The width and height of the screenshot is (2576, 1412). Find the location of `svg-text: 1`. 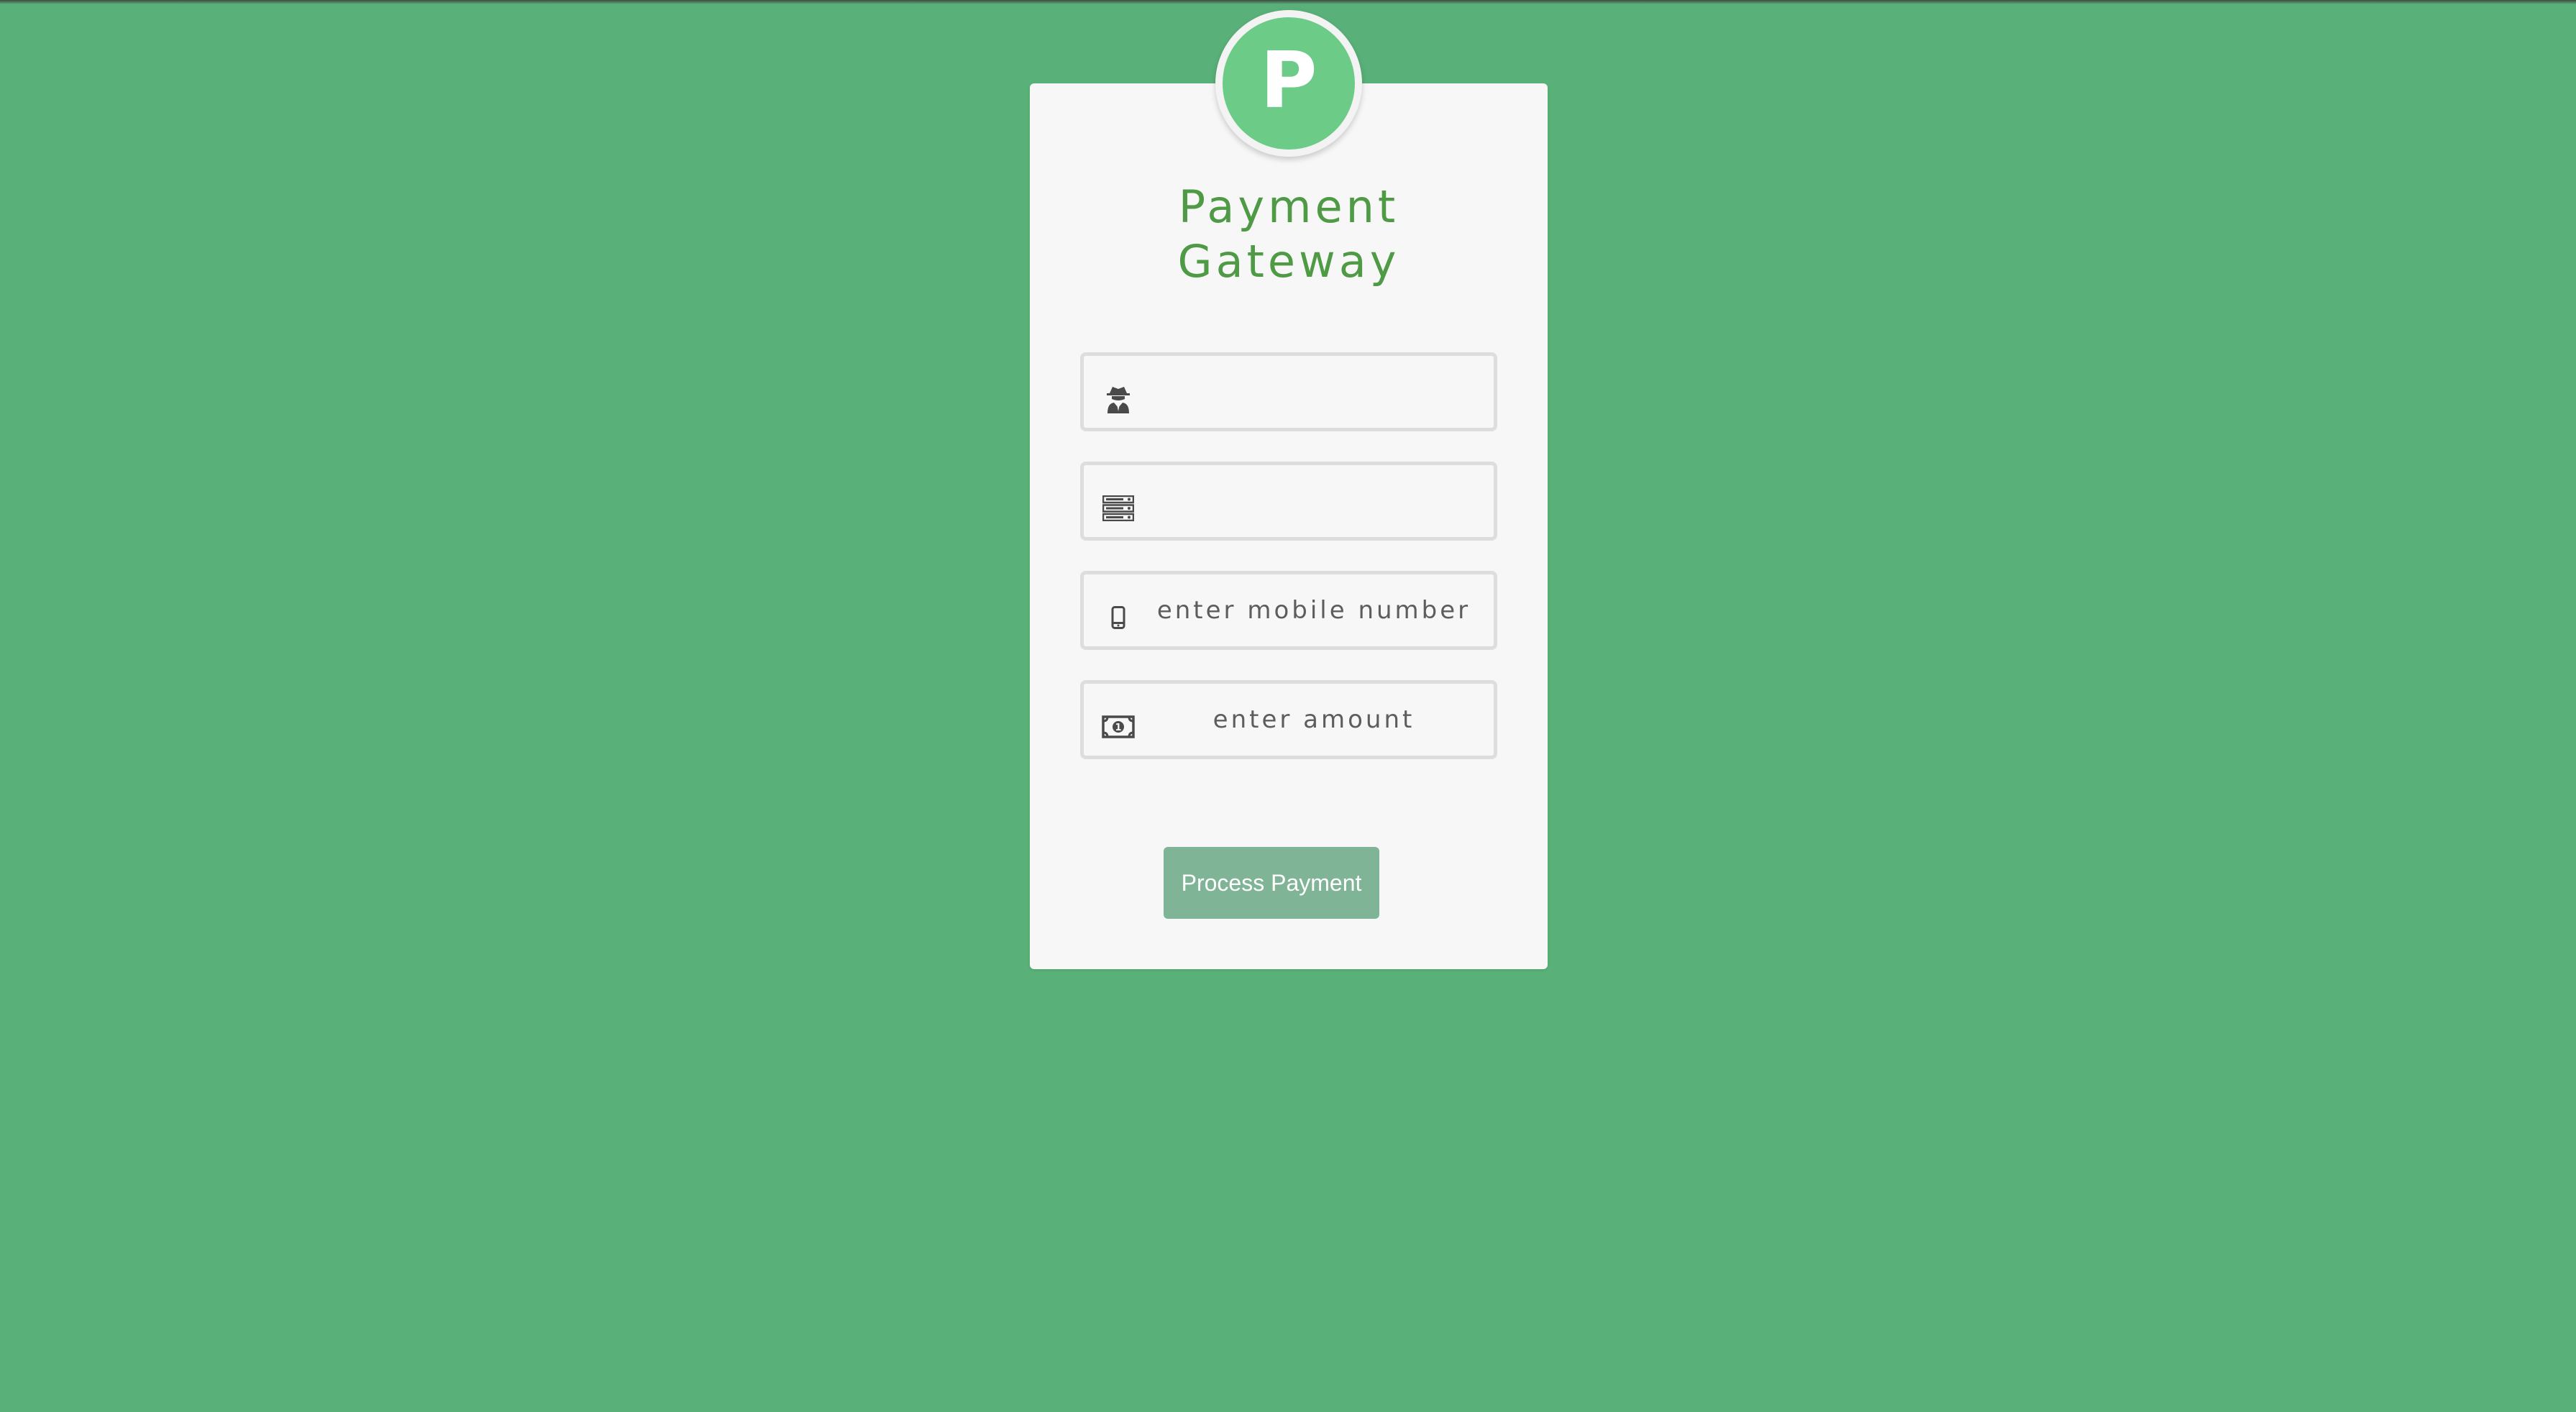

svg-text: 1 is located at coordinates (1118, 728).